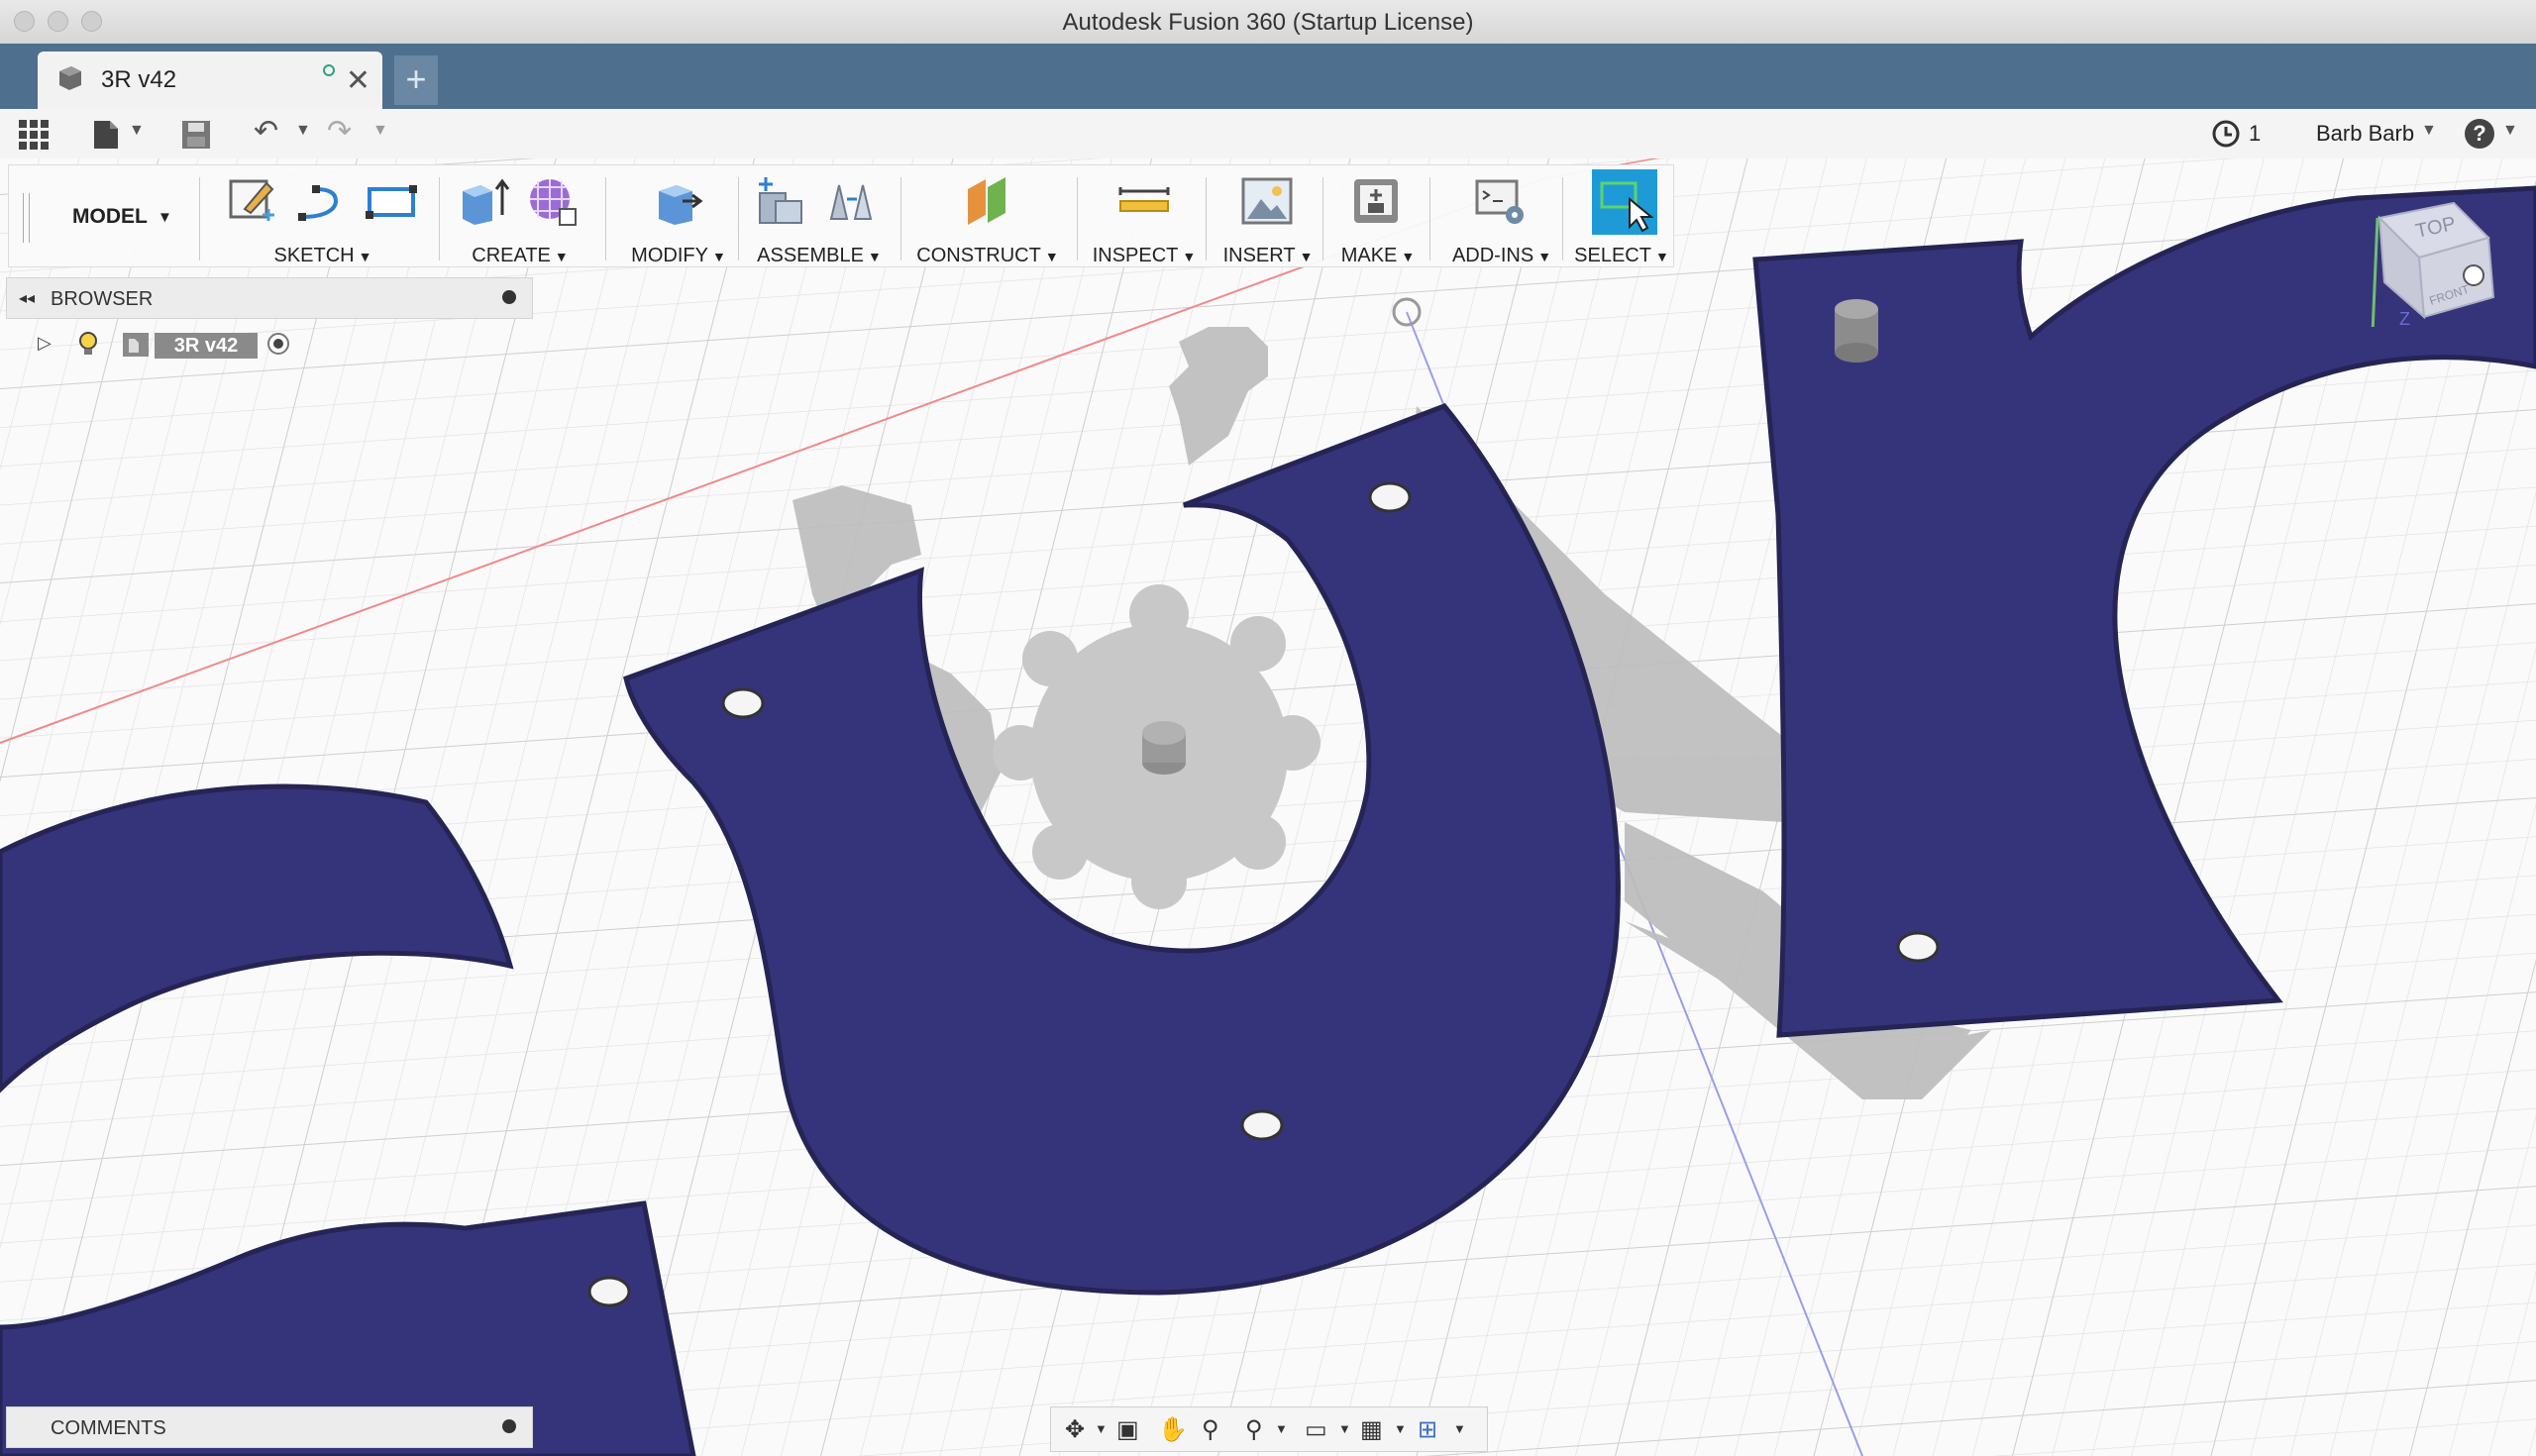 The height and width of the screenshot is (1456, 2536). Describe the element at coordinates (1101, 1428) in the screenshot. I see `orbit-caret-icon: ▼` at that location.